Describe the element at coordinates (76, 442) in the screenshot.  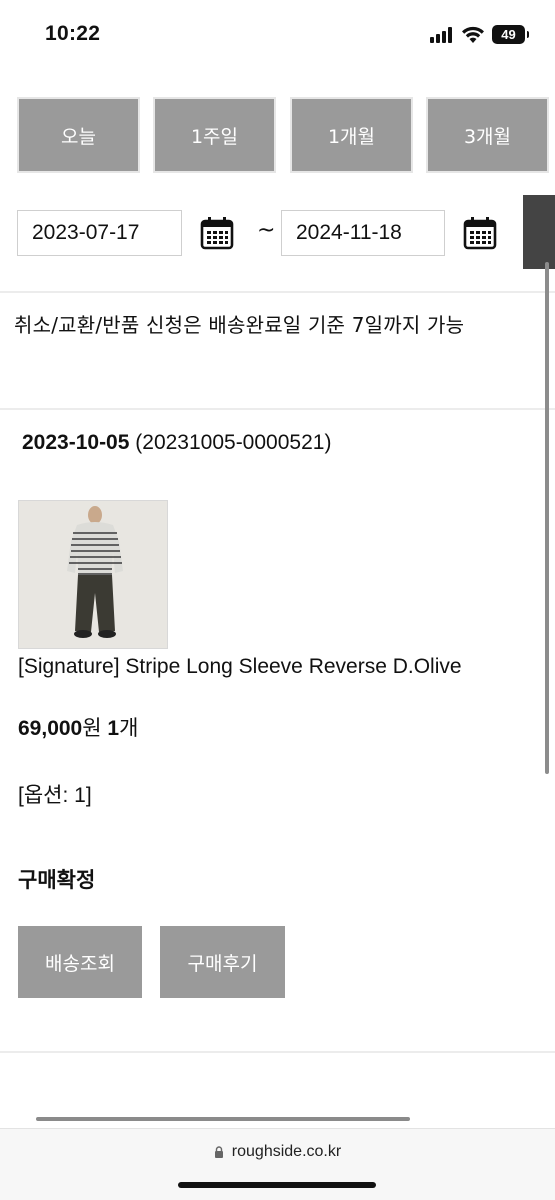
I see `order-date: 2023-10-05` at that location.